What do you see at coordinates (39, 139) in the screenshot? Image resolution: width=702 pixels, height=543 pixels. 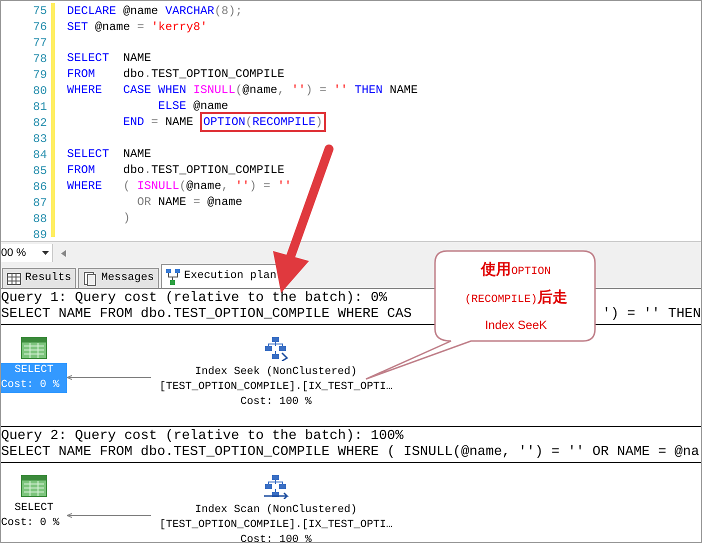 I see `line-number: 83` at bounding box center [39, 139].